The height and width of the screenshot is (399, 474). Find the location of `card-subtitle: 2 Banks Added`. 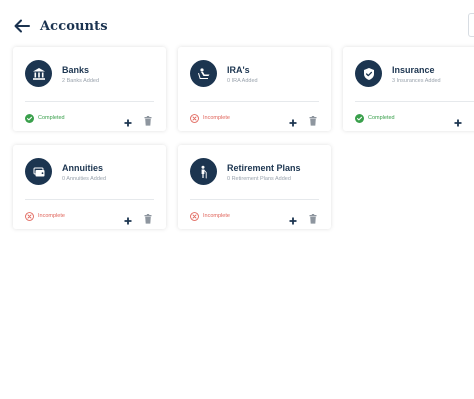

card-subtitle: 2 Banks Added is located at coordinates (81, 81).